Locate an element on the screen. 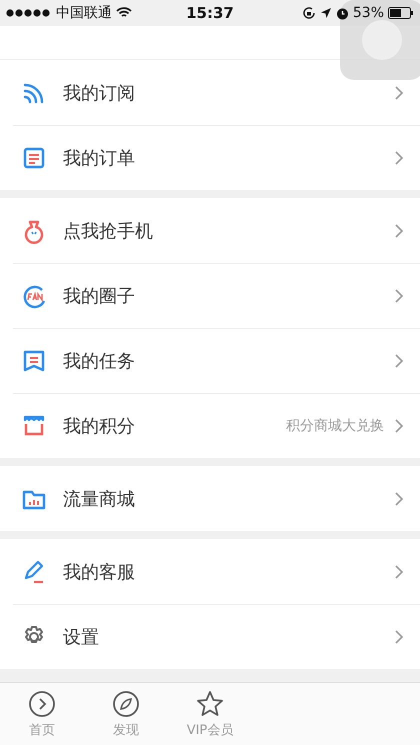 The width and height of the screenshot is (420, 745). carrier-name: 中国联通 is located at coordinates (84, 13).